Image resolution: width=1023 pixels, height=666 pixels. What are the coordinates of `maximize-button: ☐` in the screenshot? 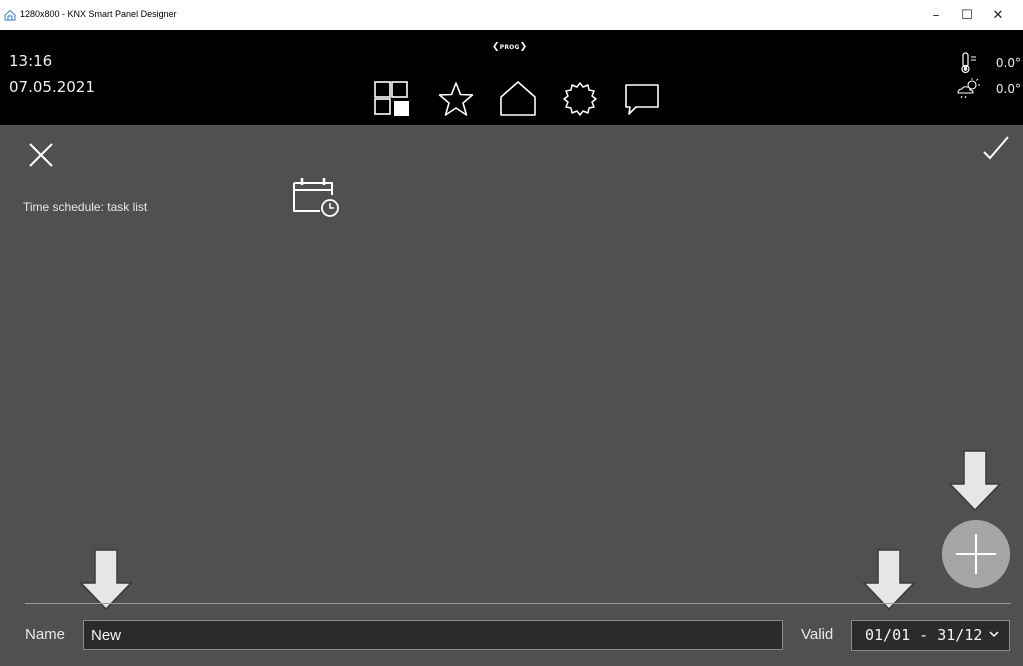 It's located at (967, 15).